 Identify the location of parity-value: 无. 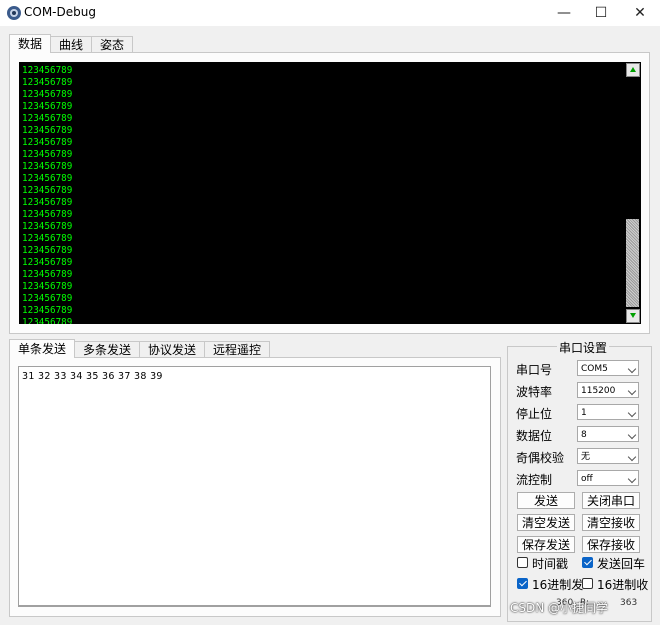
(586, 457).